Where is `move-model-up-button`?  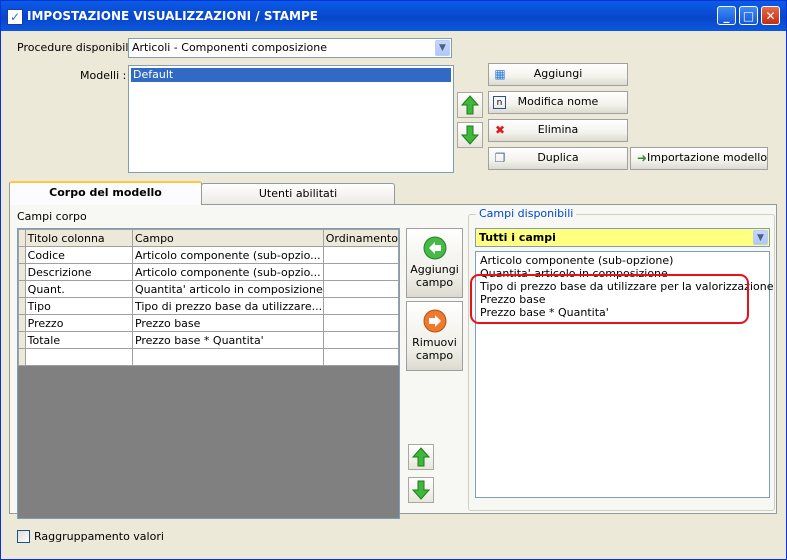 move-model-up-button is located at coordinates (470, 105).